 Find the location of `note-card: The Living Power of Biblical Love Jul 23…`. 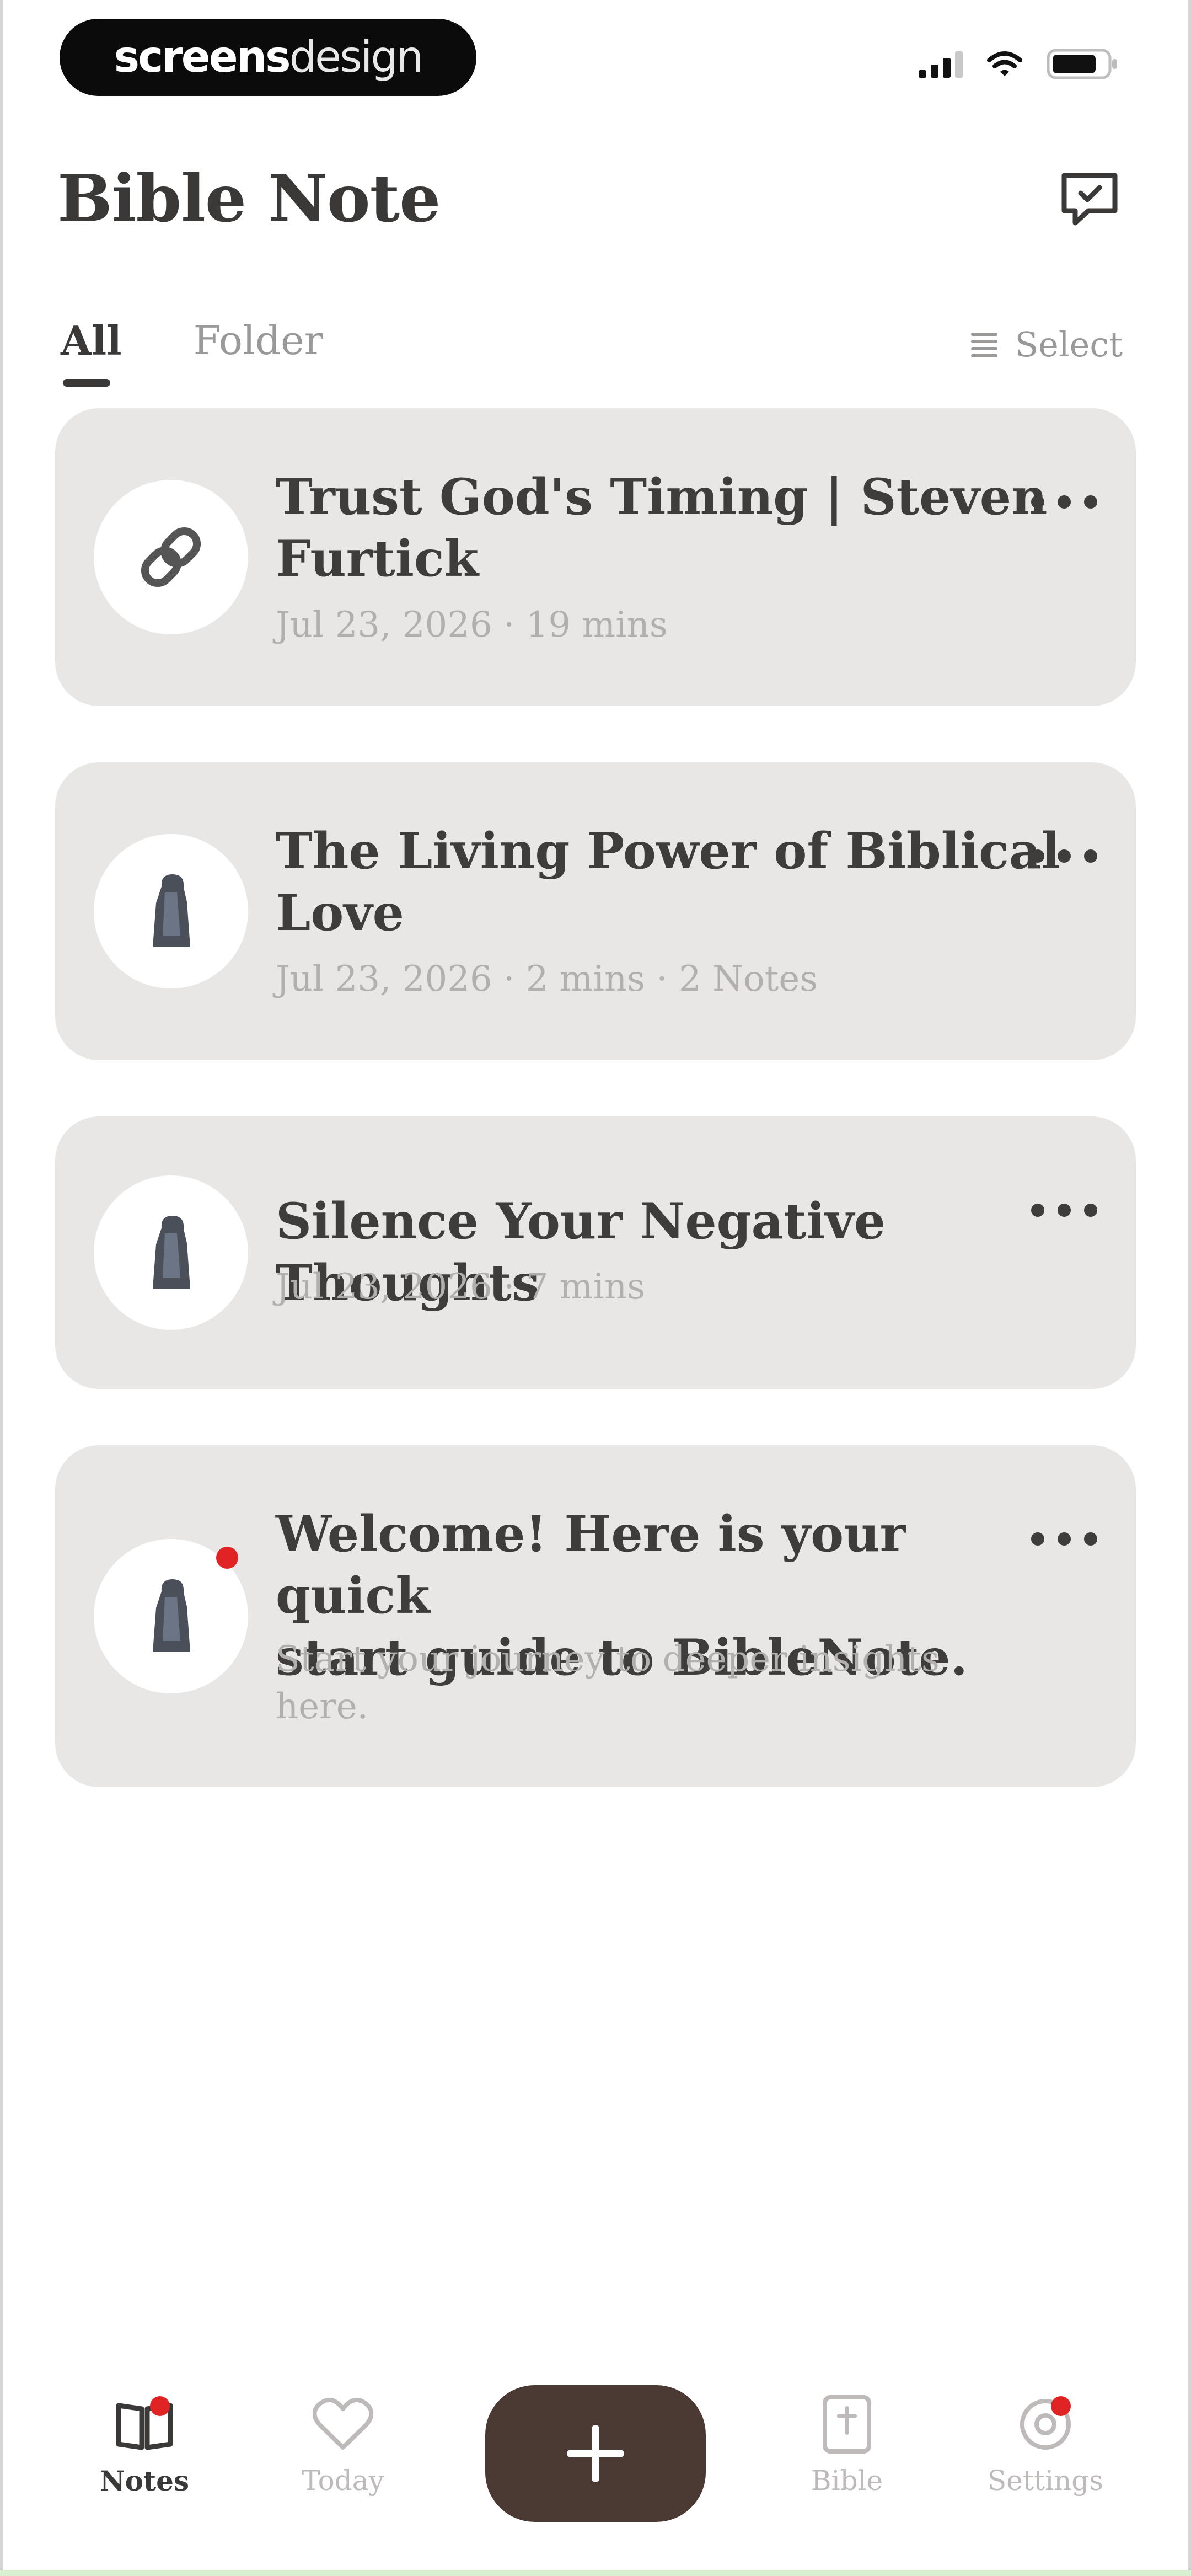

note-card: The Living Power of Biblical Love Jul 23… is located at coordinates (595, 911).